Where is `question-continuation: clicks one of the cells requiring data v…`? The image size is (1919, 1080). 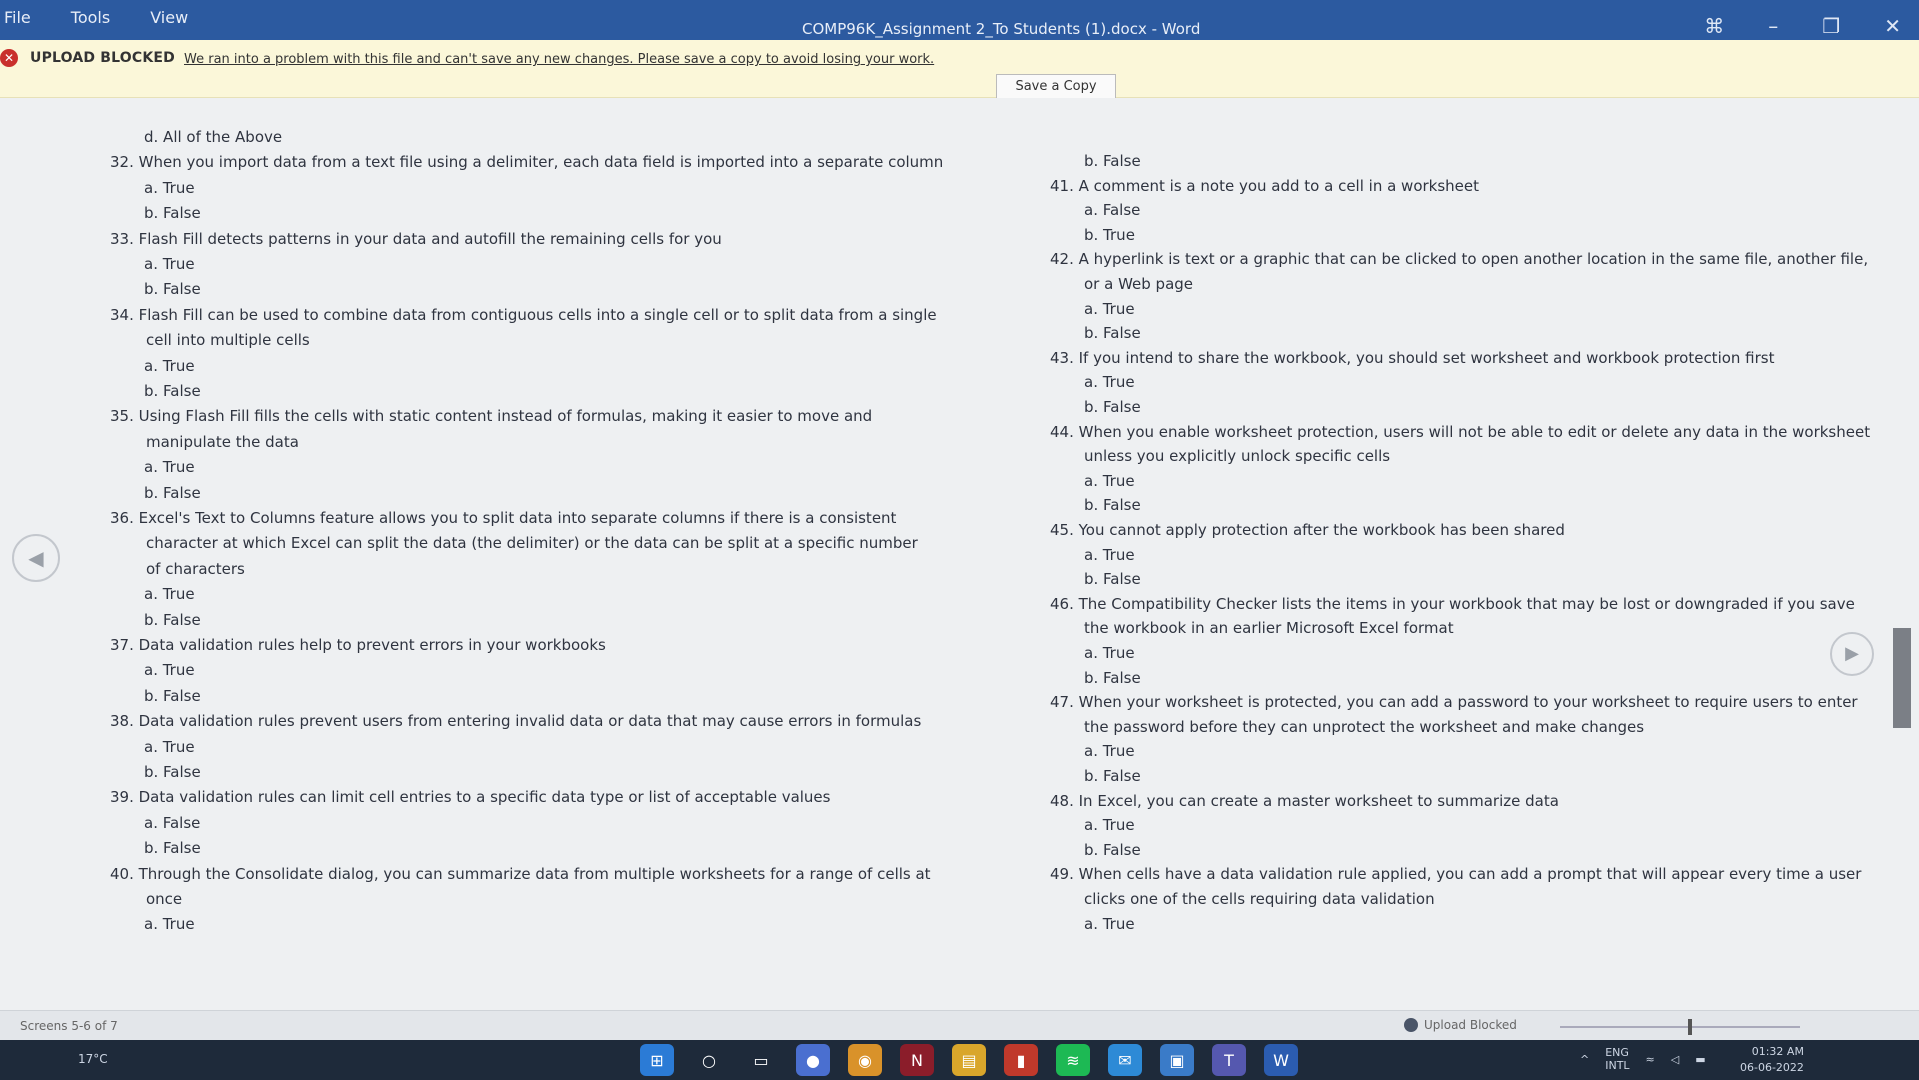 question-continuation: clicks one of the cells requiring data v… is located at coordinates (1259, 899).